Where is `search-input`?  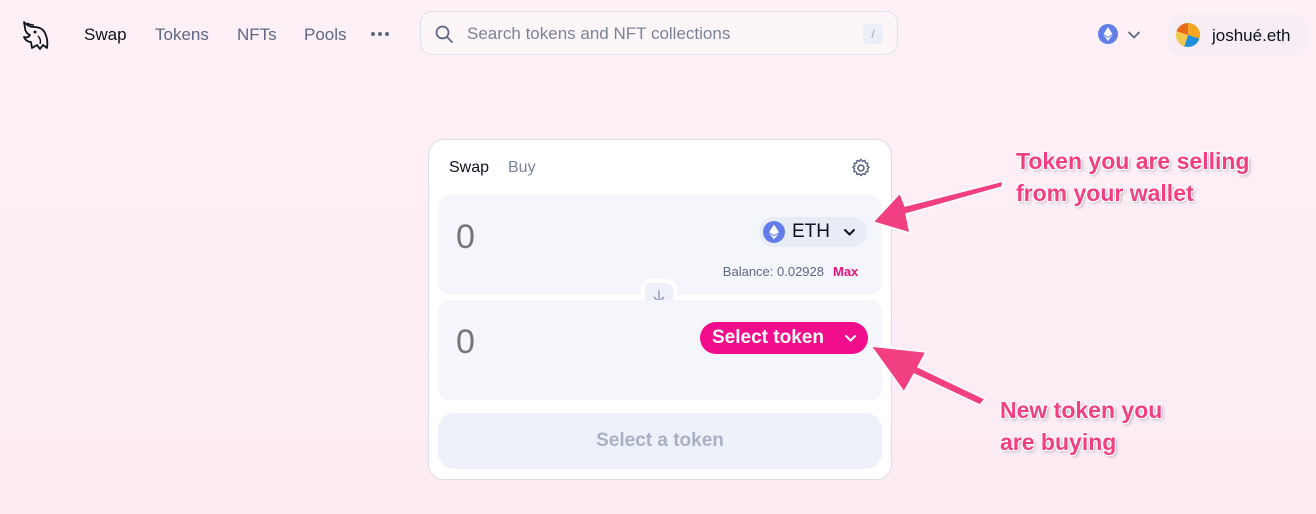
search-input is located at coordinates (657, 34).